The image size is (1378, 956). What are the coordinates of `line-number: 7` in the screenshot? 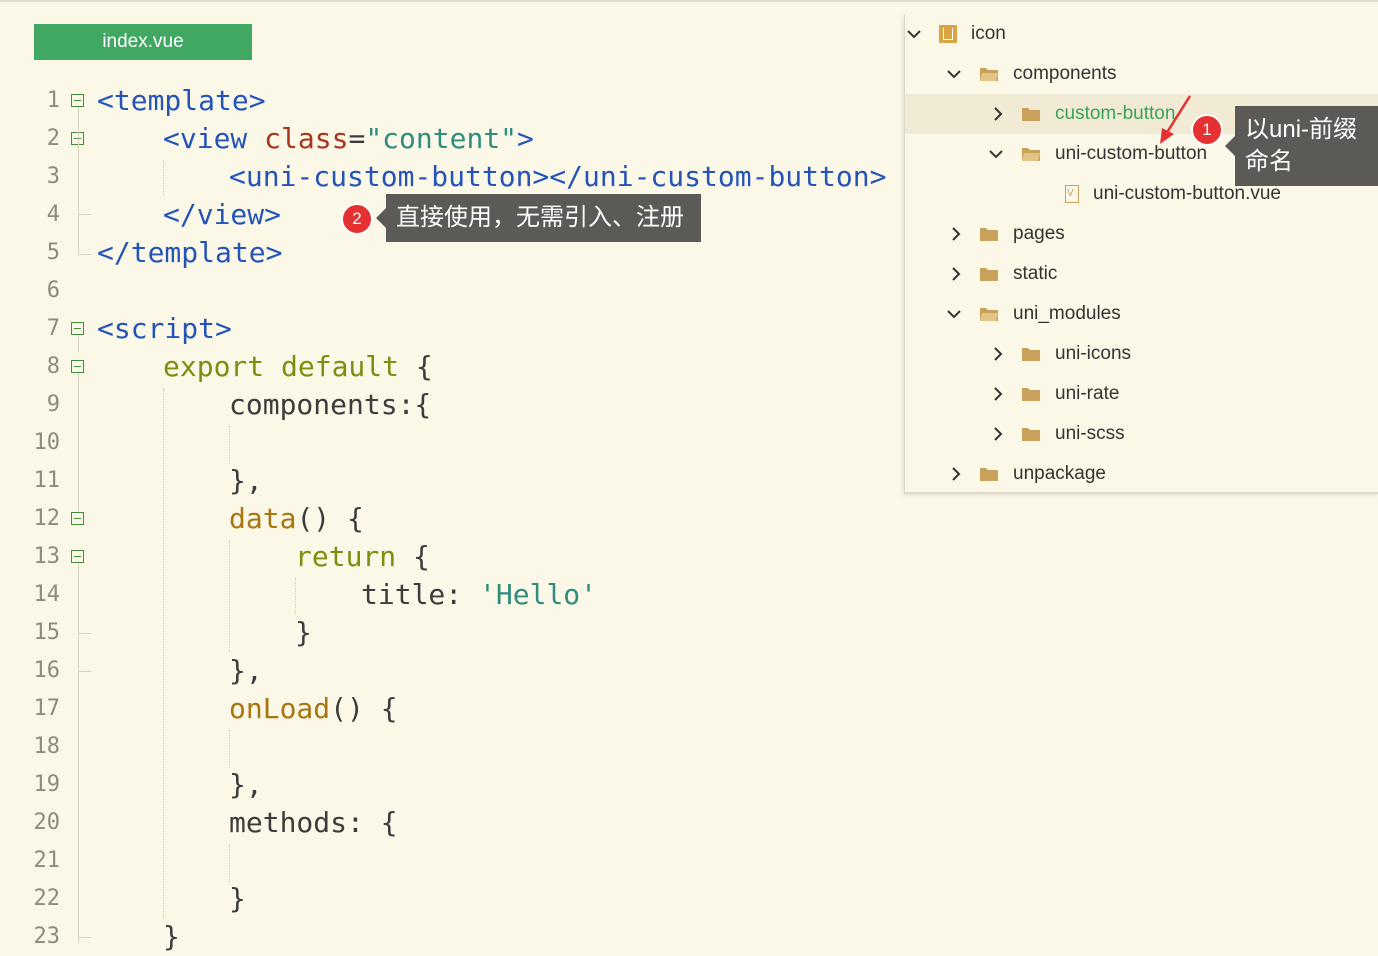 It's located at (53, 328).